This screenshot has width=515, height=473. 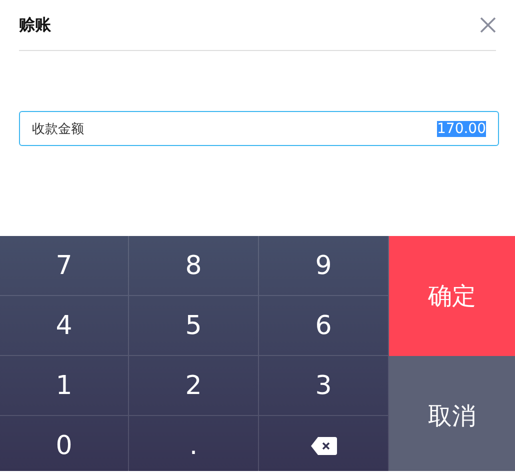 What do you see at coordinates (194, 326) in the screenshot?
I see `digit-key: 5` at bounding box center [194, 326].